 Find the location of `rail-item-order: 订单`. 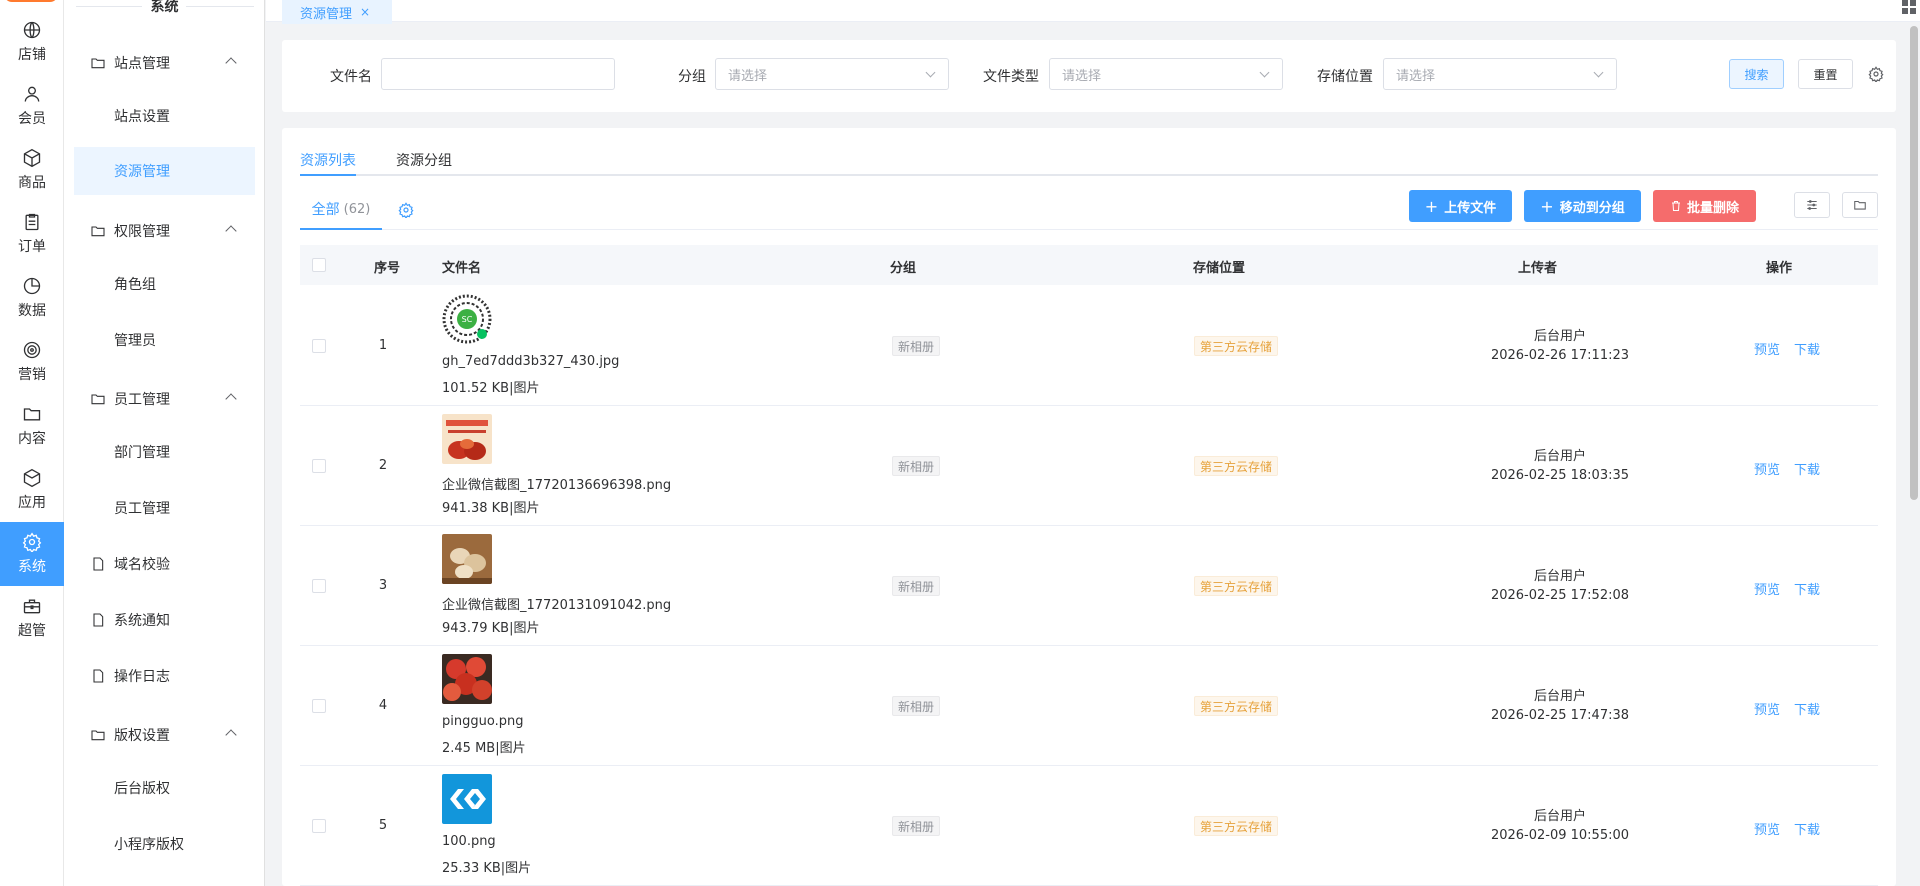

rail-item-order: 订单 is located at coordinates (32, 234).